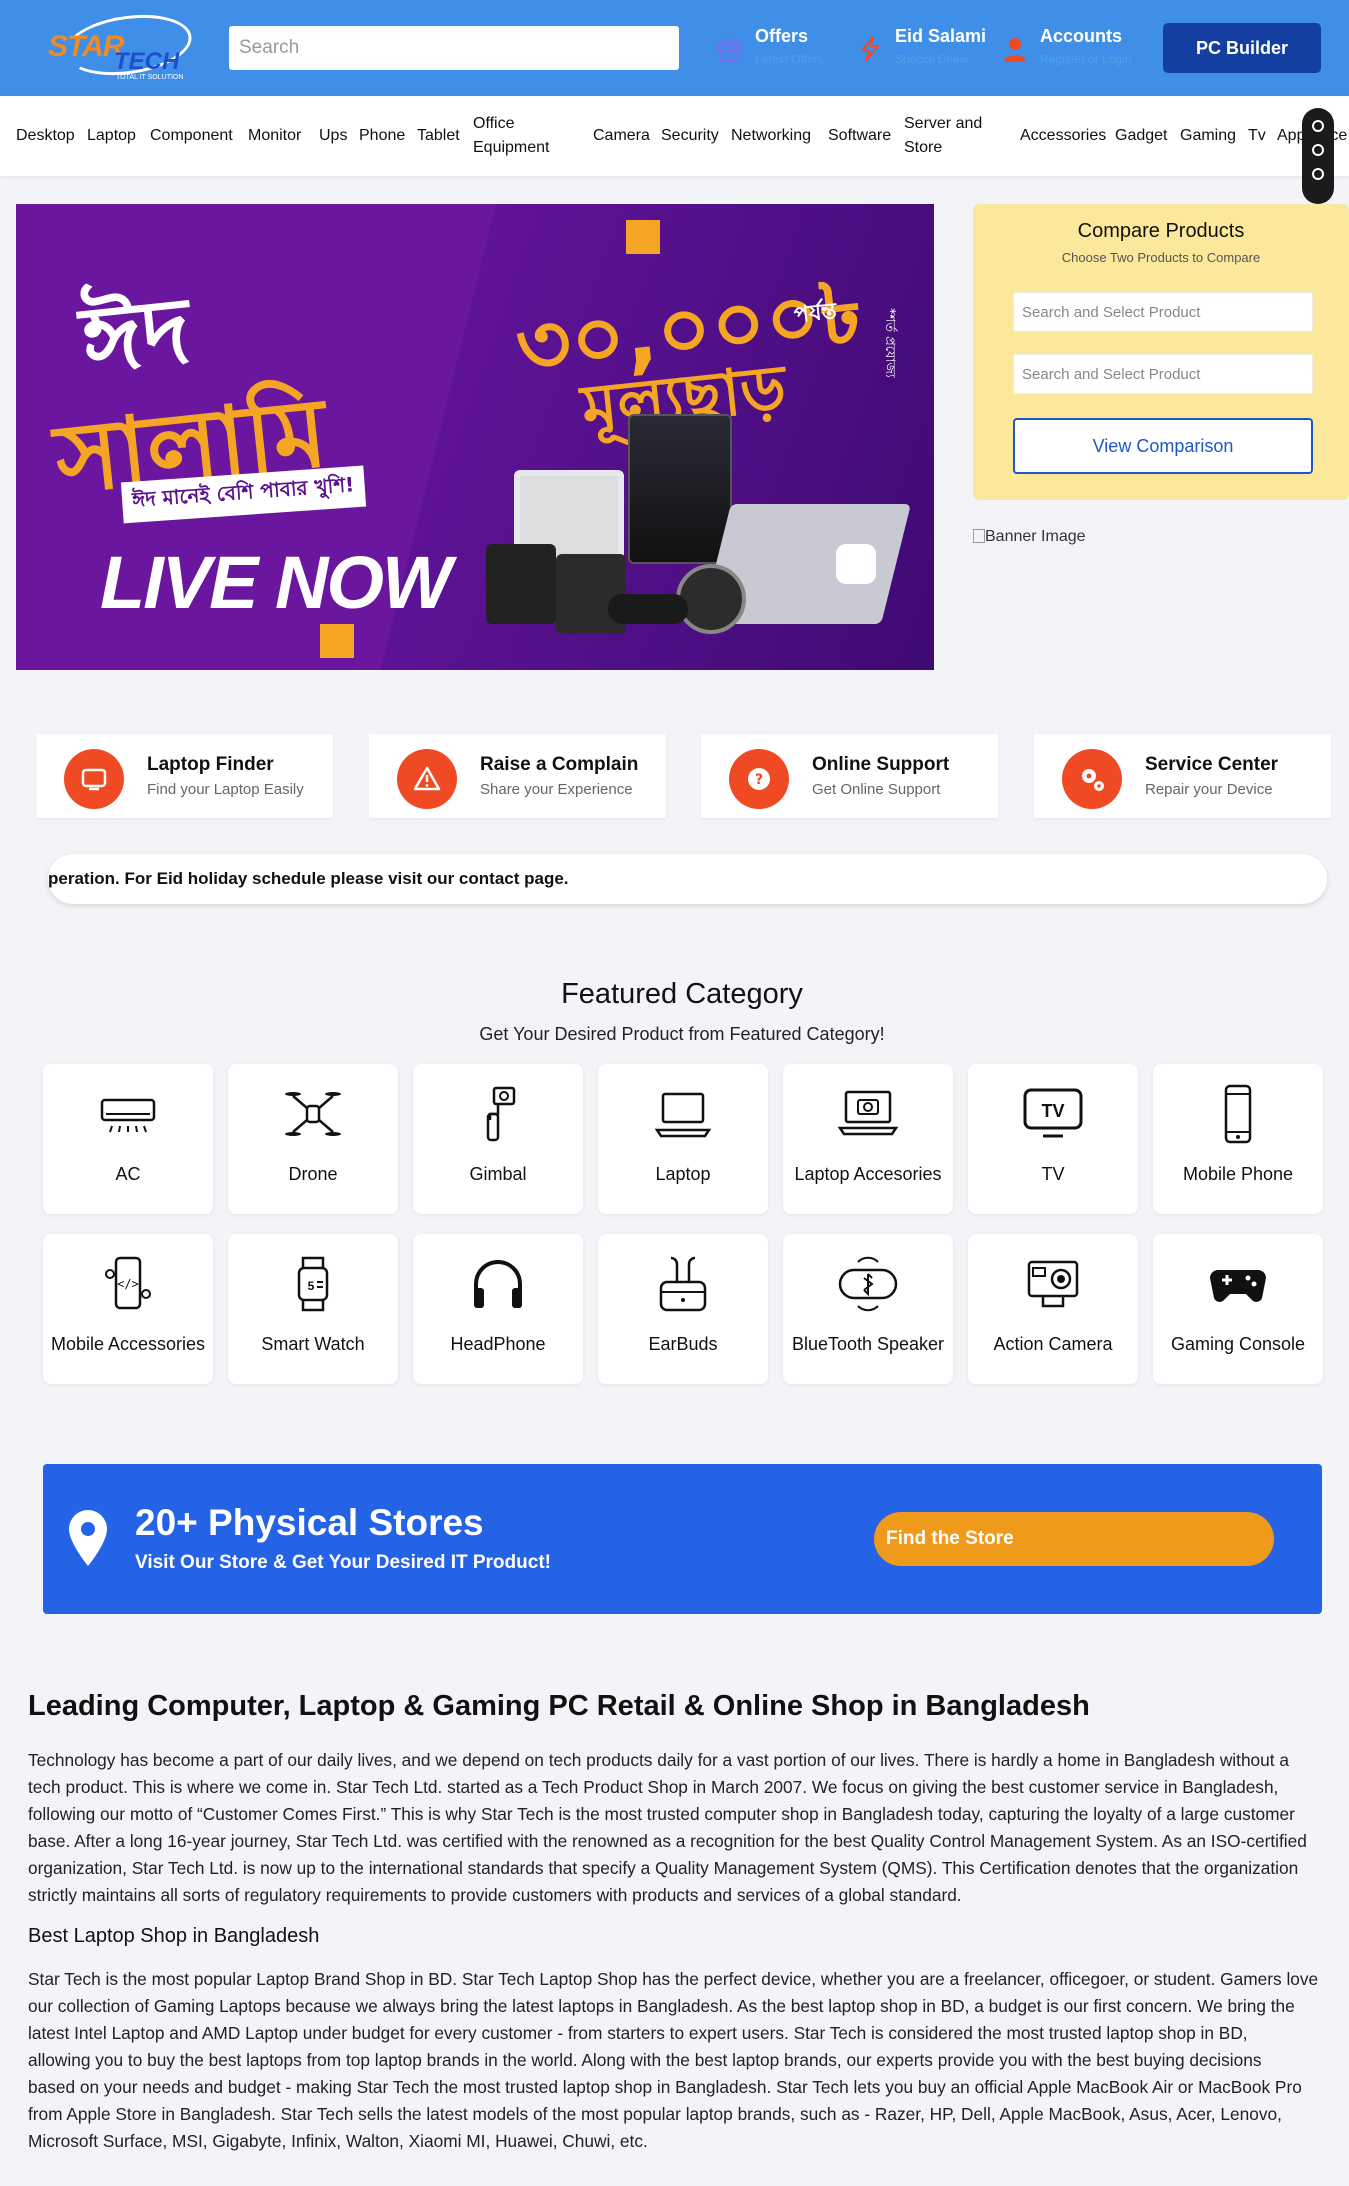 The height and width of the screenshot is (2186, 1349). I want to click on compare-subtitle: Choose Two Products to Compare, so click(1161, 257).